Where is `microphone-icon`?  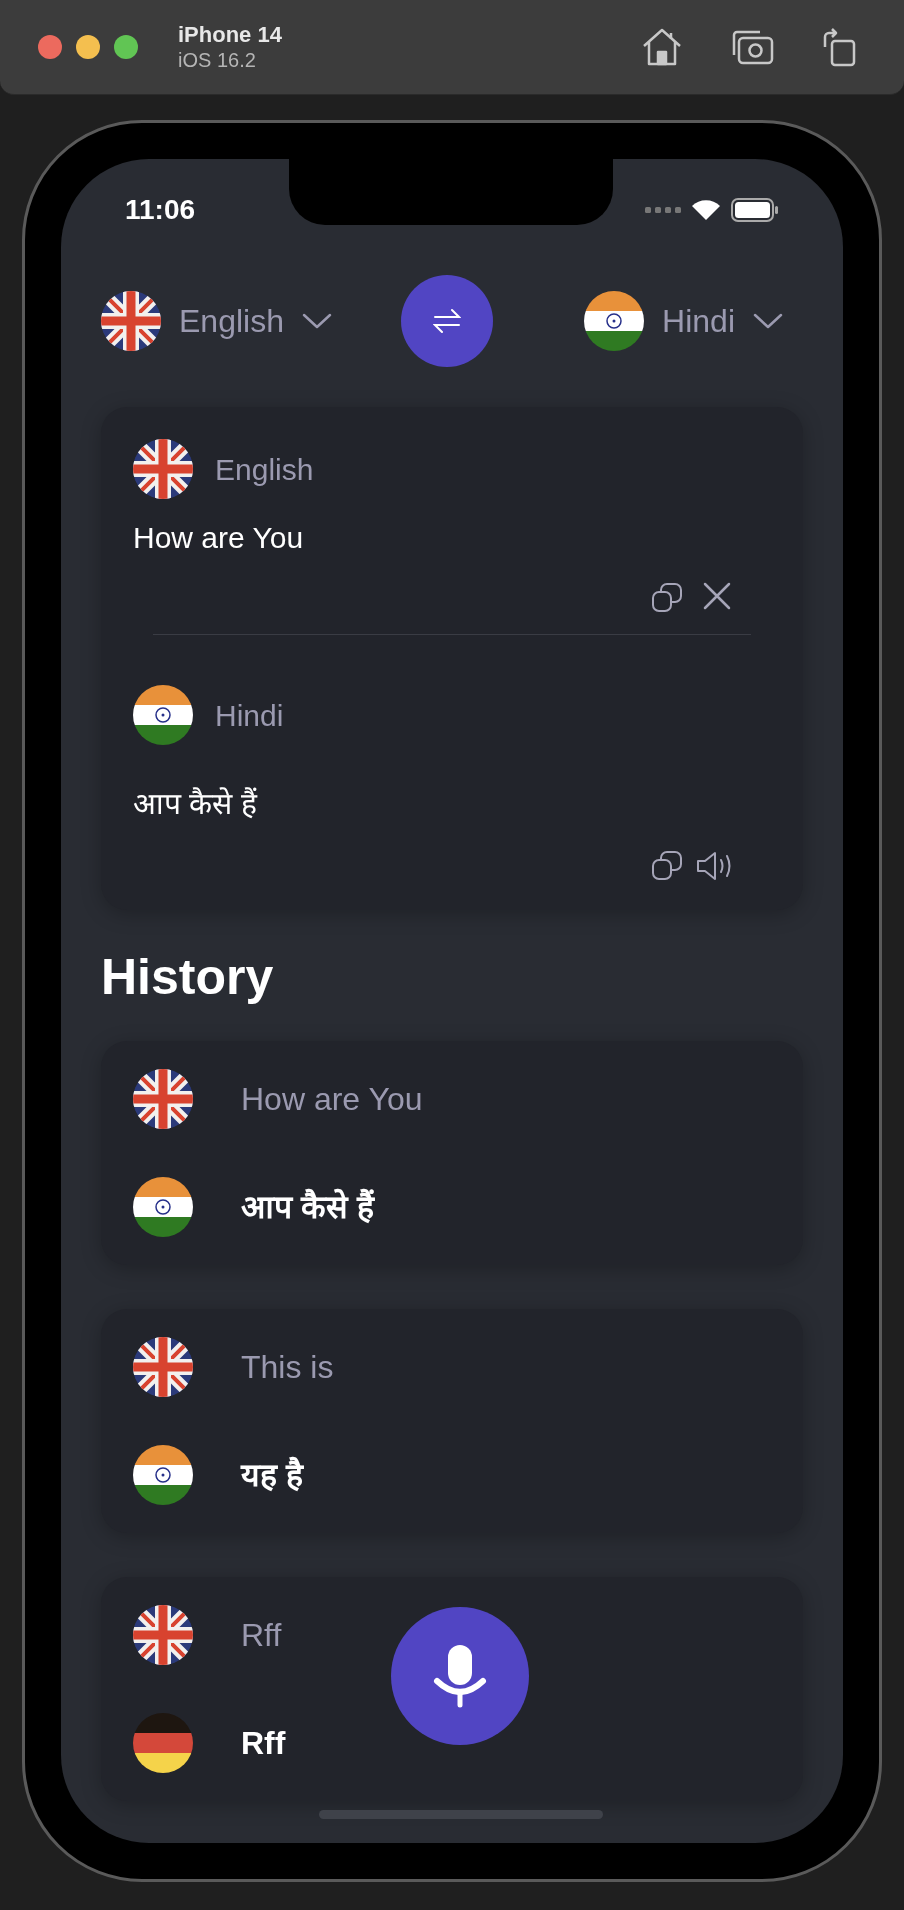
microphone-icon is located at coordinates (460, 1676).